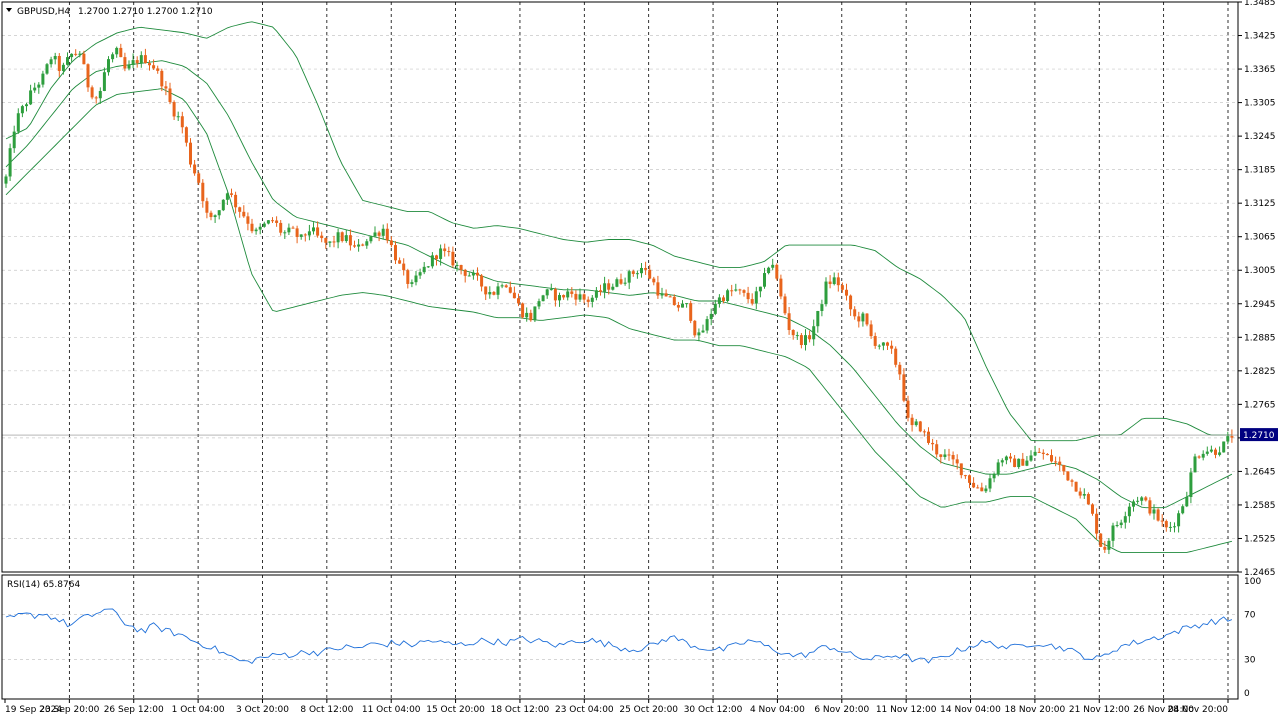 Image resolution: width=1280 pixels, height=720 pixels. Describe the element at coordinates (906, 710) in the screenshot. I see `time-tick-label: 11 Nov 12:00` at that location.